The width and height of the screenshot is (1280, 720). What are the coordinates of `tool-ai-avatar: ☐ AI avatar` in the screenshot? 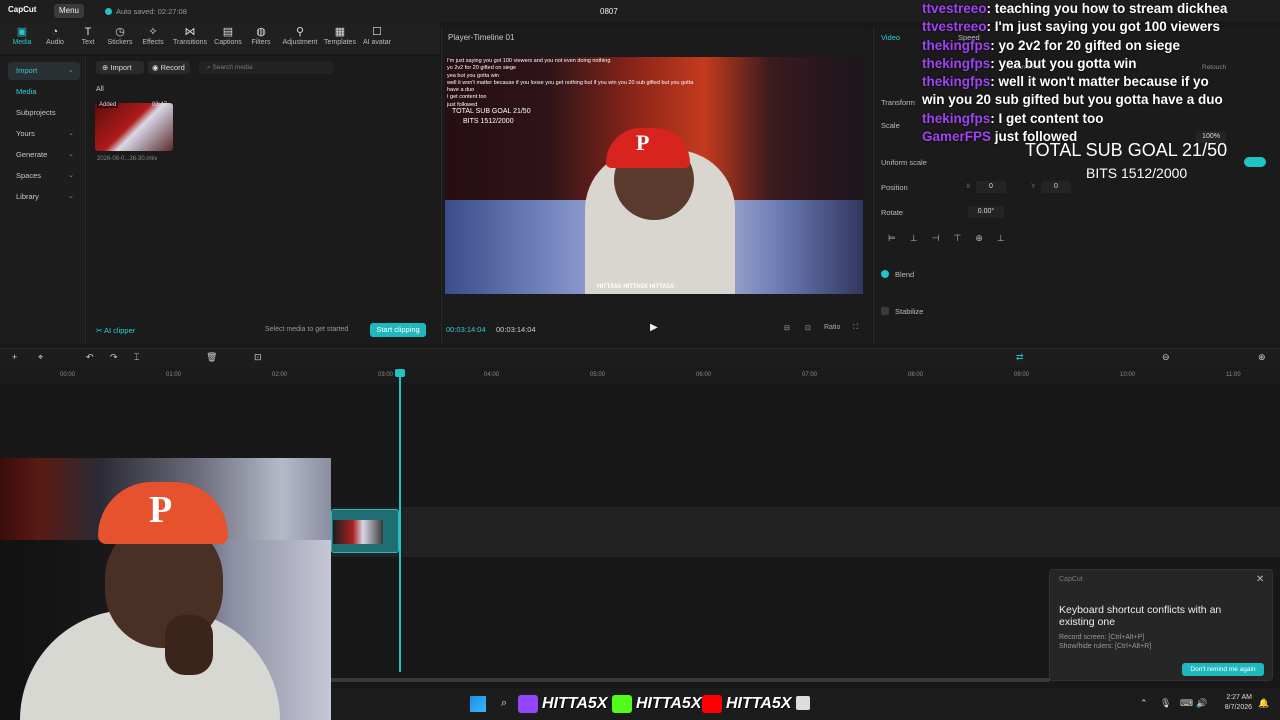 It's located at (377, 36).